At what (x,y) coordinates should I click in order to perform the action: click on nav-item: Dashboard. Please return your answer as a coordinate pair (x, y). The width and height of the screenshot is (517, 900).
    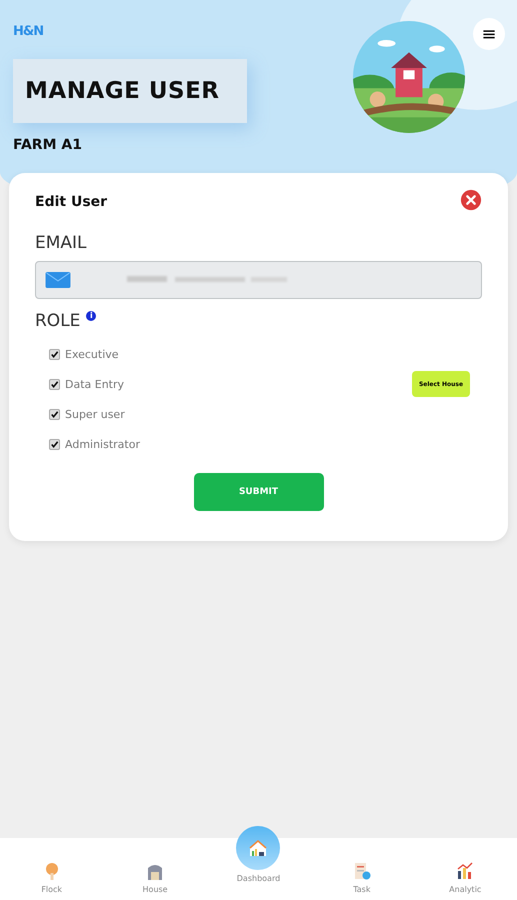
    Looking at the image, I should click on (258, 854).